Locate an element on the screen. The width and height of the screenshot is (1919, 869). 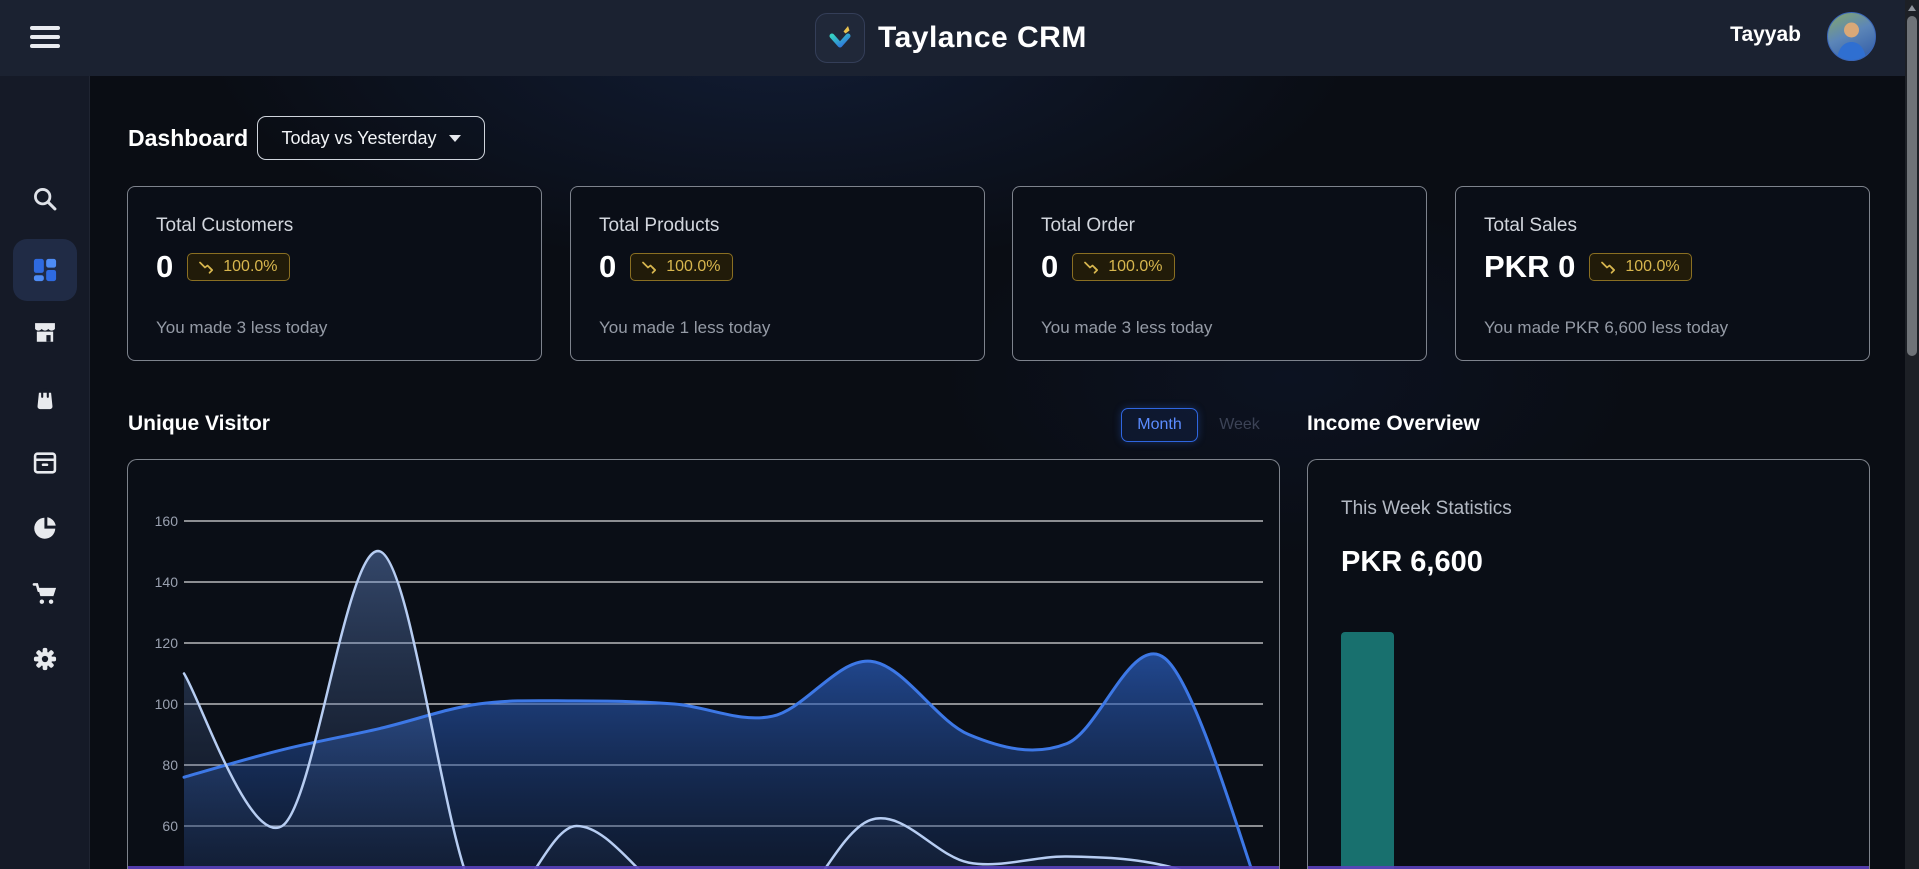
sidebar-item-search is located at coordinates (45, 199).